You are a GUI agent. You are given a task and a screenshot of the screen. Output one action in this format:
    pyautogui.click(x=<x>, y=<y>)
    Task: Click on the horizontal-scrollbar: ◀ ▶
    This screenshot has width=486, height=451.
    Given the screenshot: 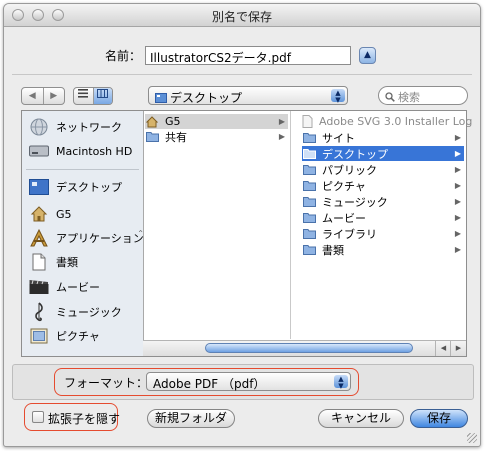 What is the action you would take?
    pyautogui.click(x=304, y=348)
    